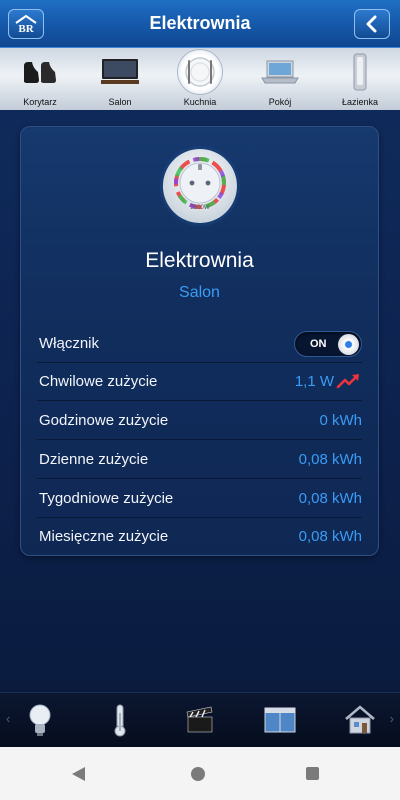 This screenshot has height=800, width=400. I want to click on system-back-icon, so click(78, 774).